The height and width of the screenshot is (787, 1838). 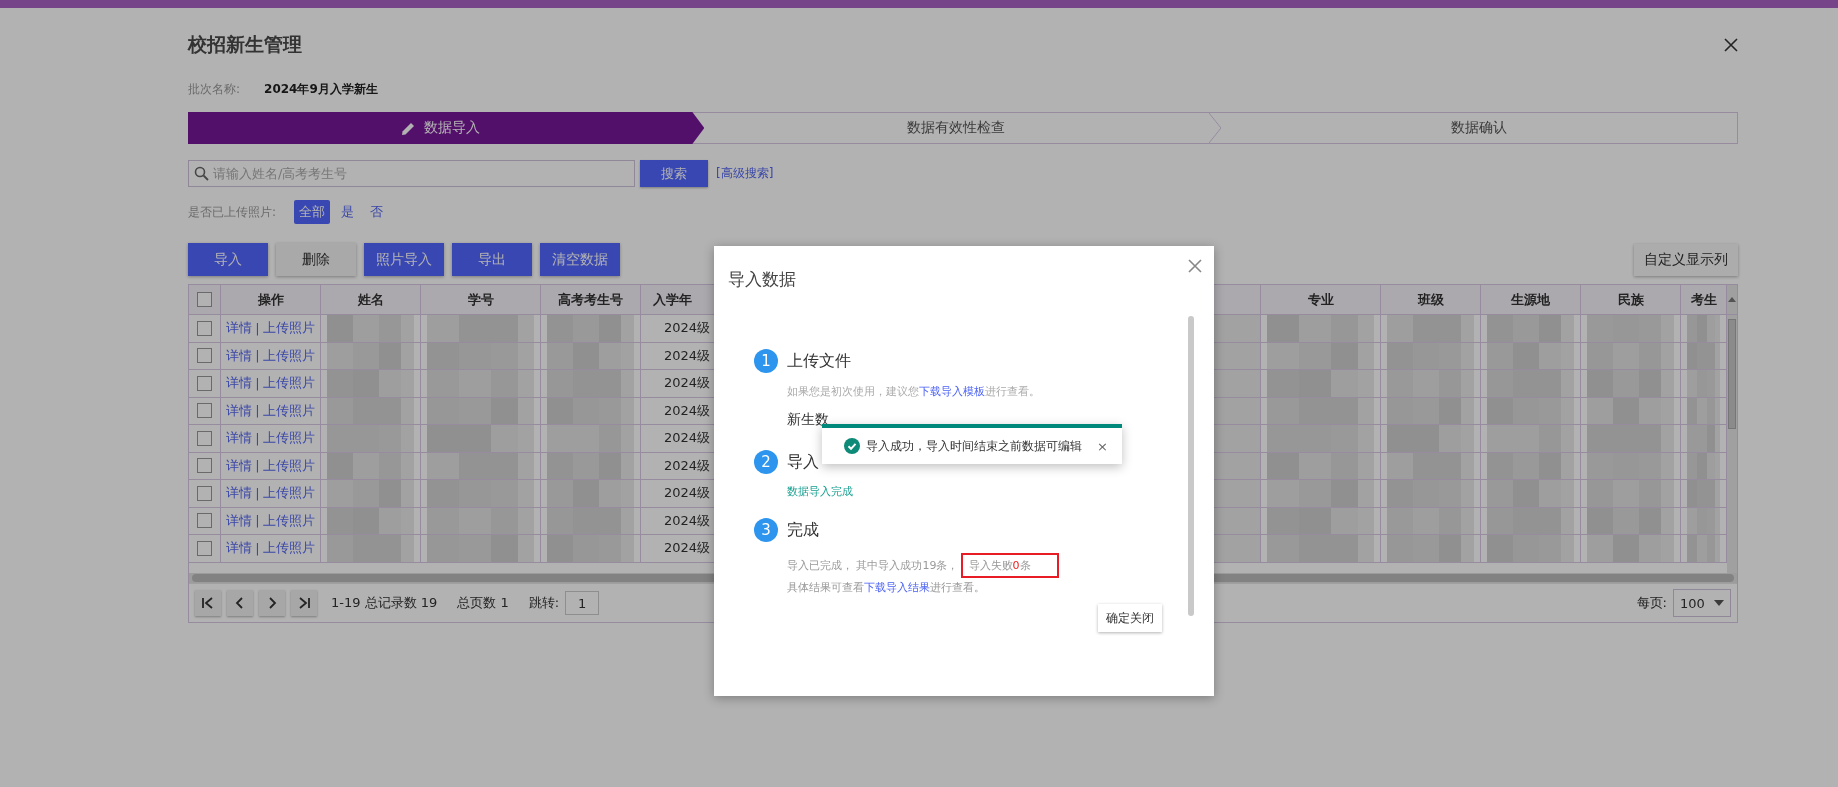 What do you see at coordinates (384, 603) in the screenshot?
I see `record-count: 1-19 总记录数 19` at bounding box center [384, 603].